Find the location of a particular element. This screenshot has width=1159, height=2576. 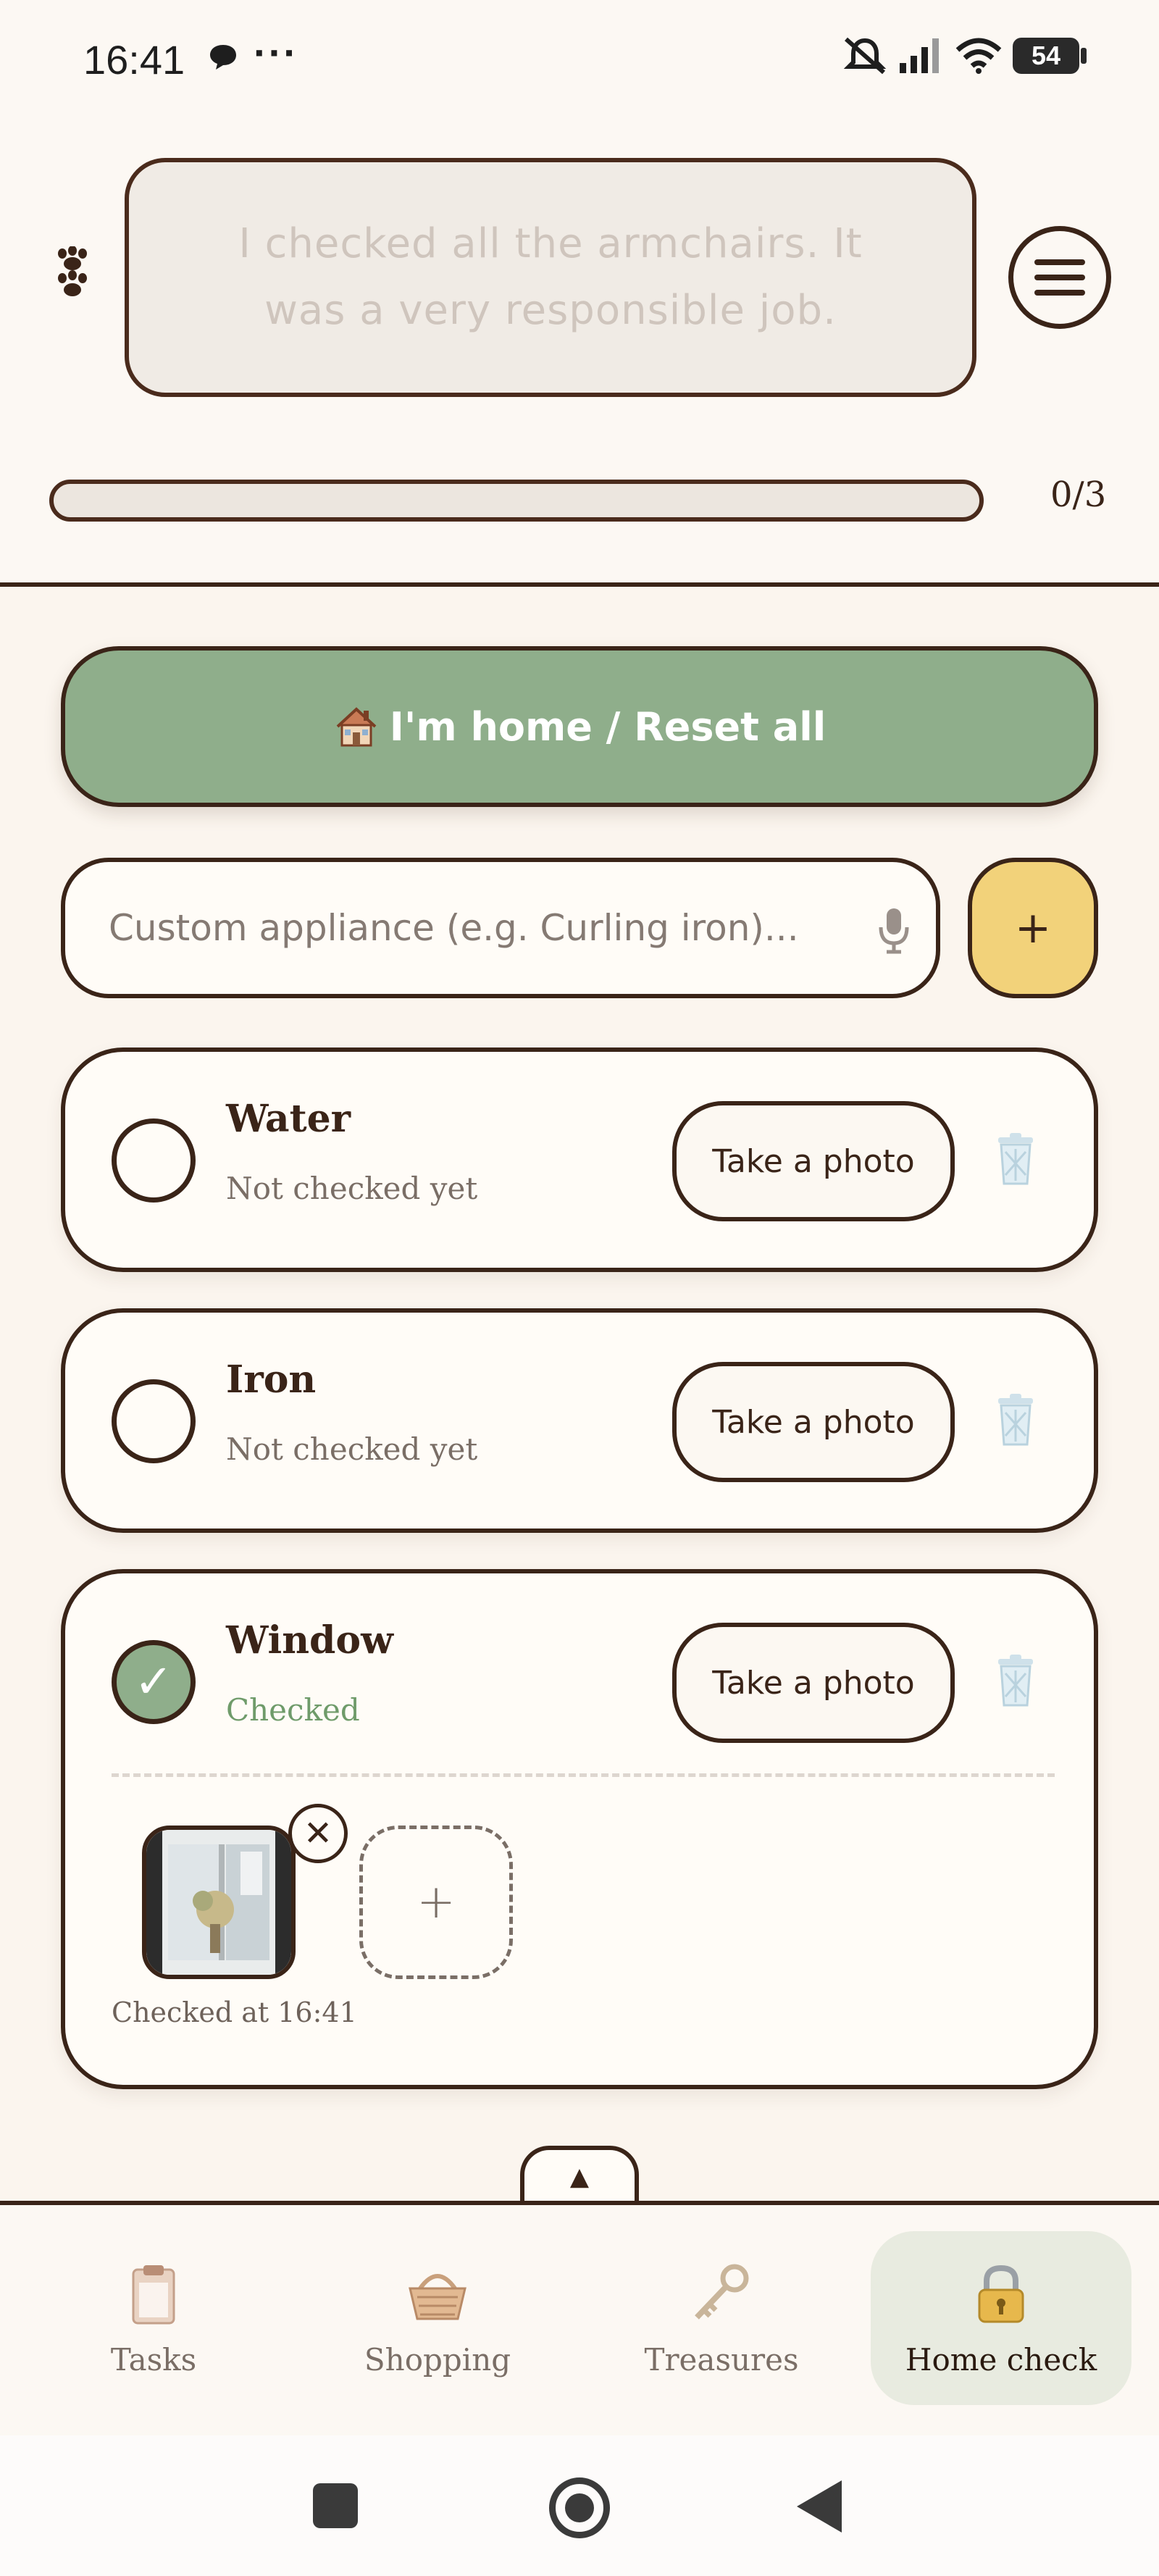

remove-photo-icon: ✕ is located at coordinates (318, 1834).